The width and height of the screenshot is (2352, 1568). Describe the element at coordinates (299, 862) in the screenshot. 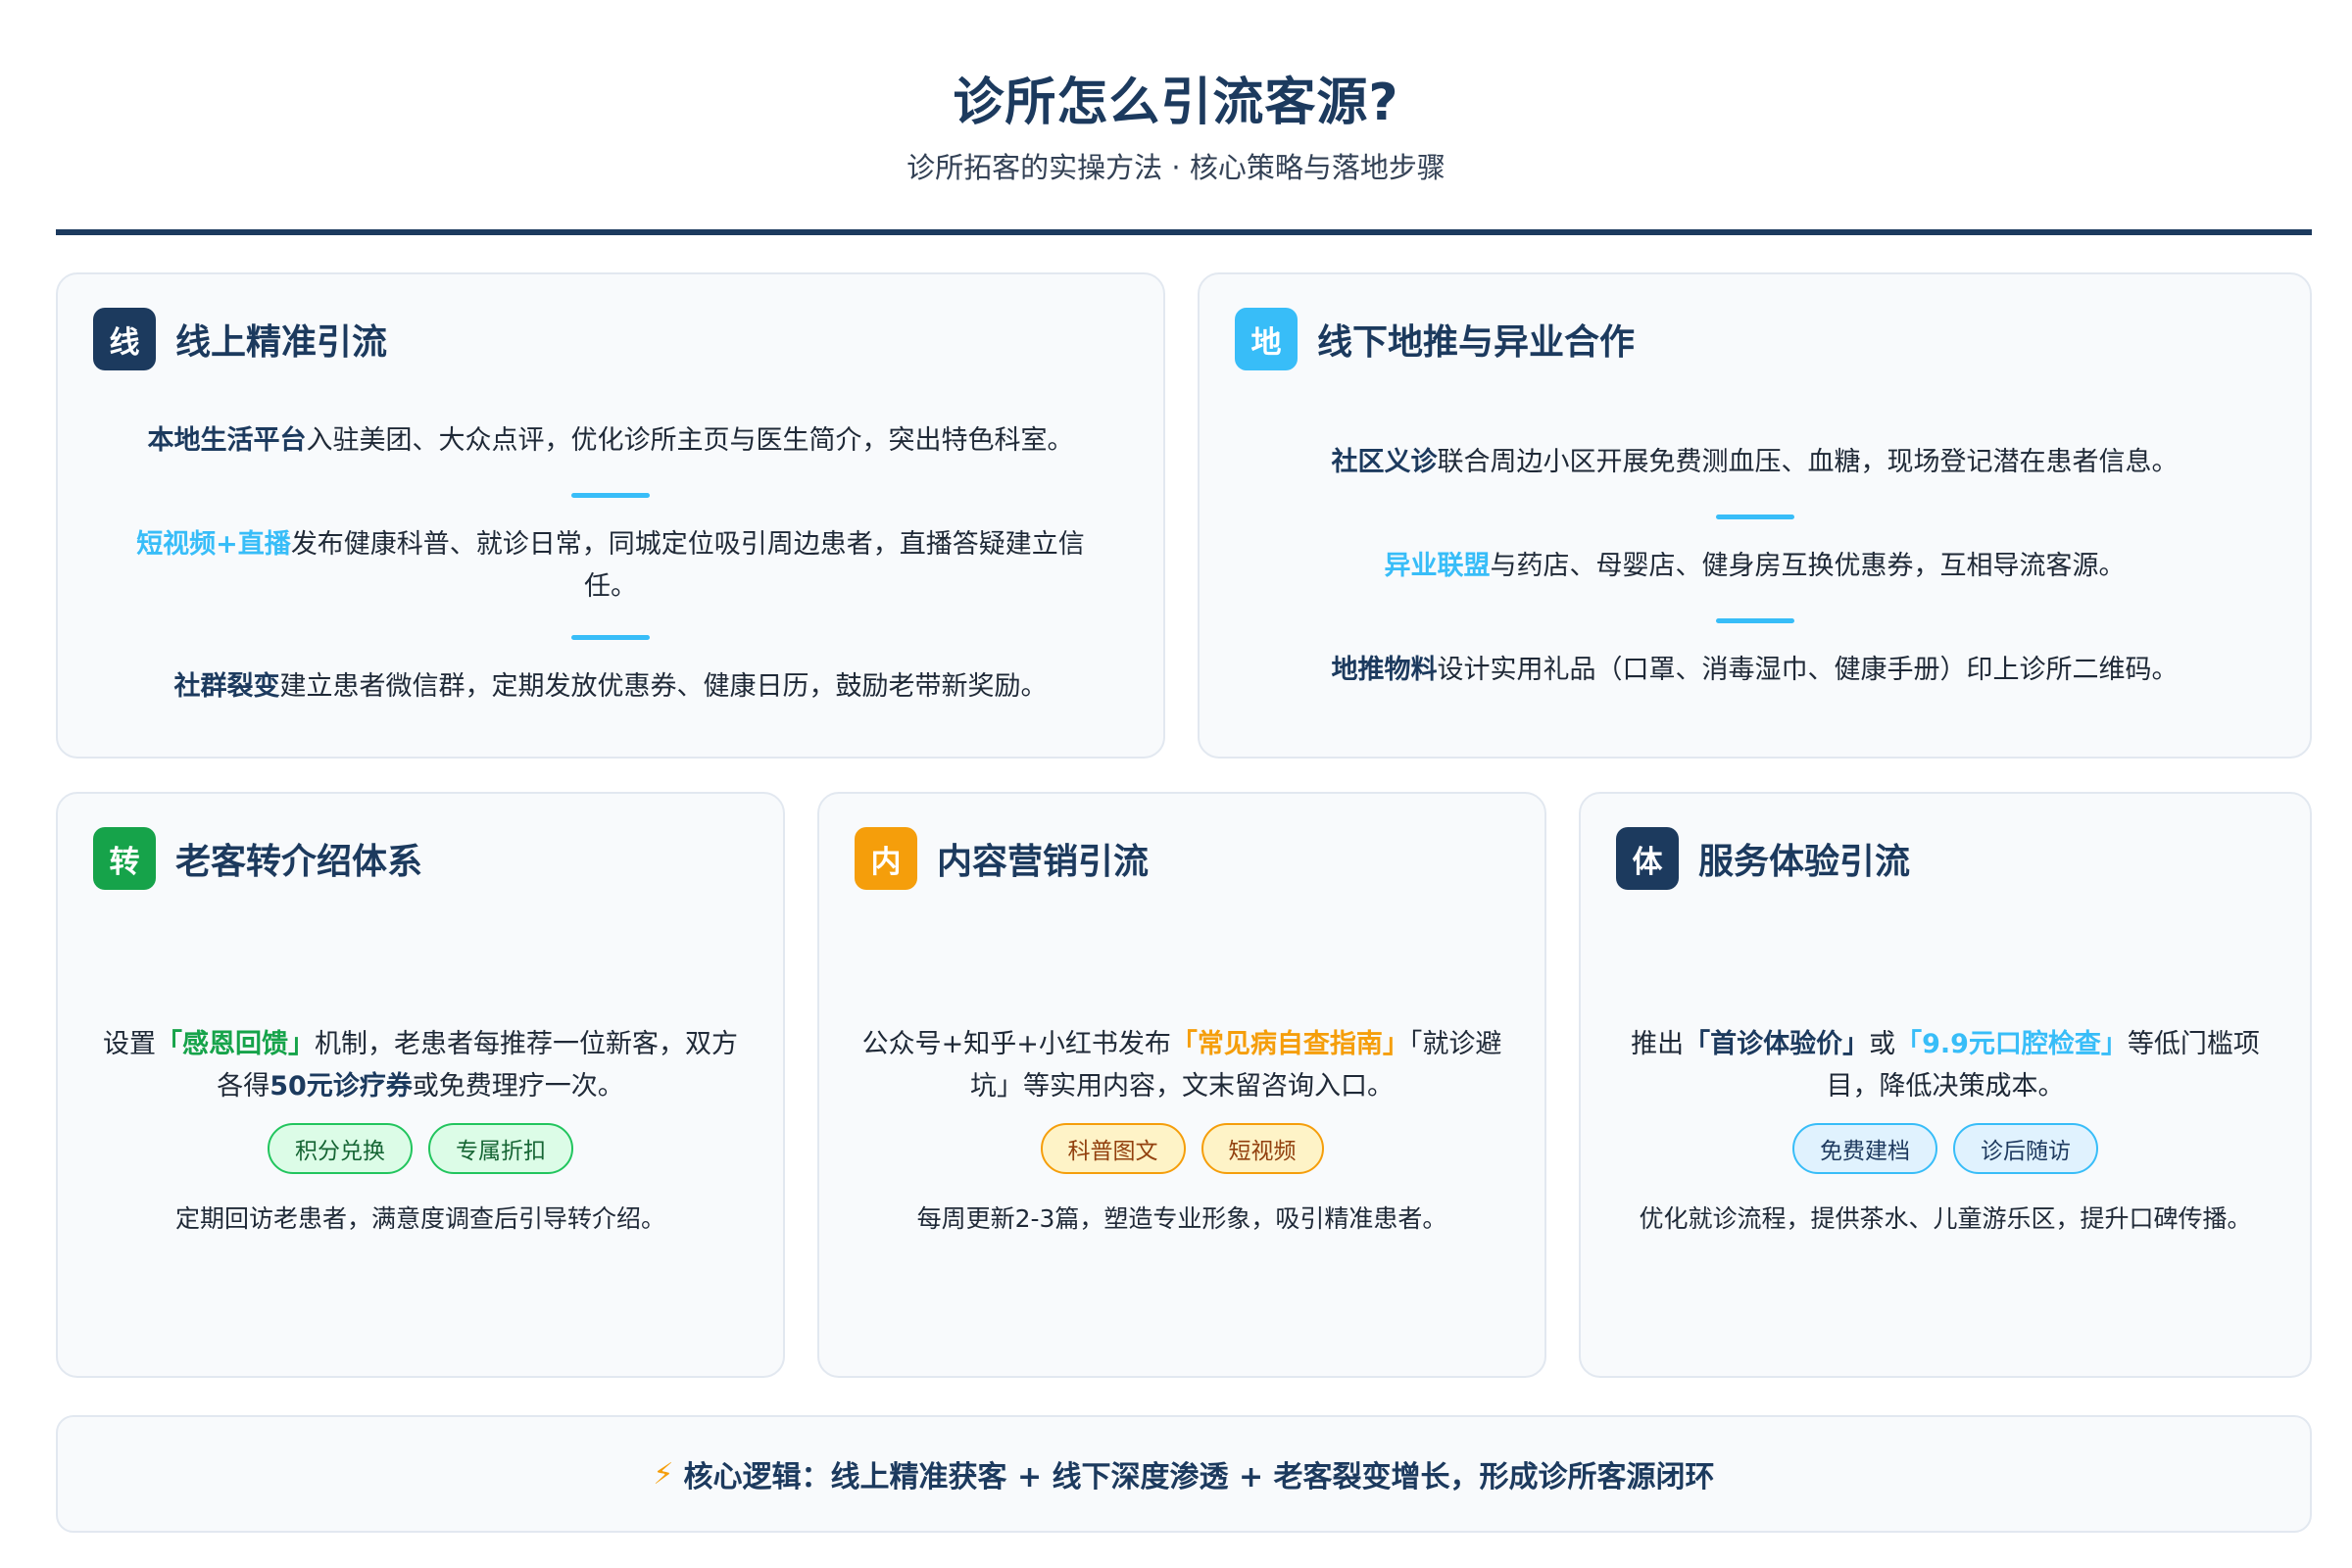

I see `card-referral-title: 老客转介绍体系` at that location.